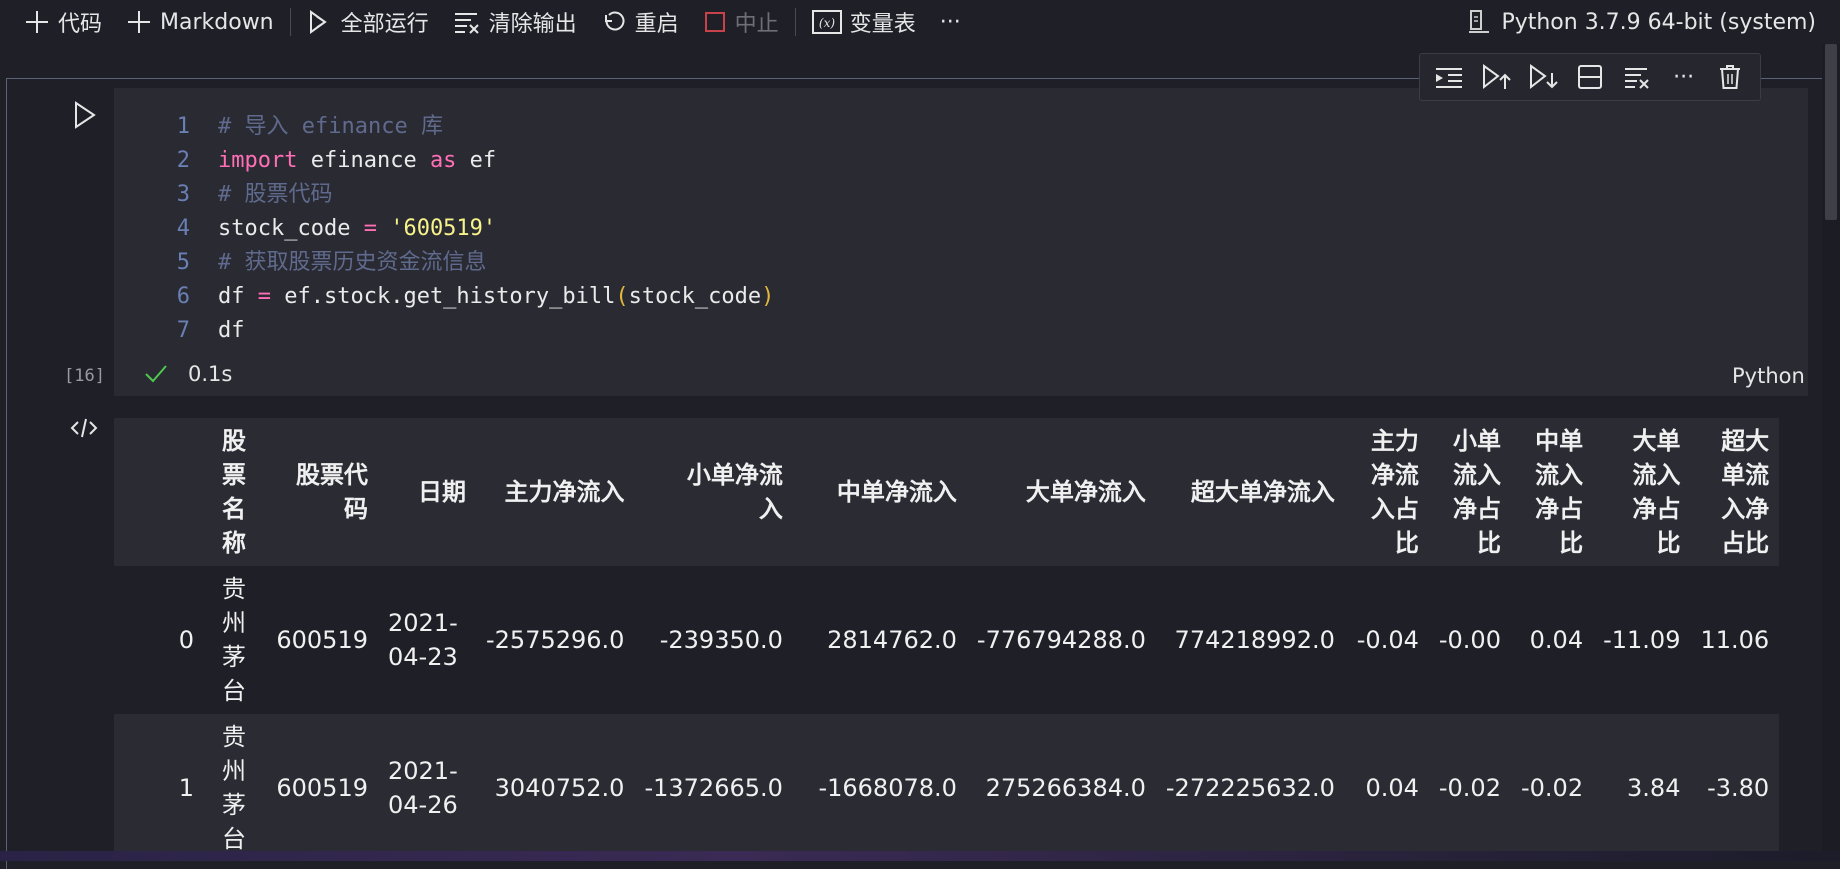 The height and width of the screenshot is (869, 1840). What do you see at coordinates (84, 428) in the screenshot?
I see `output-code-icon` at bounding box center [84, 428].